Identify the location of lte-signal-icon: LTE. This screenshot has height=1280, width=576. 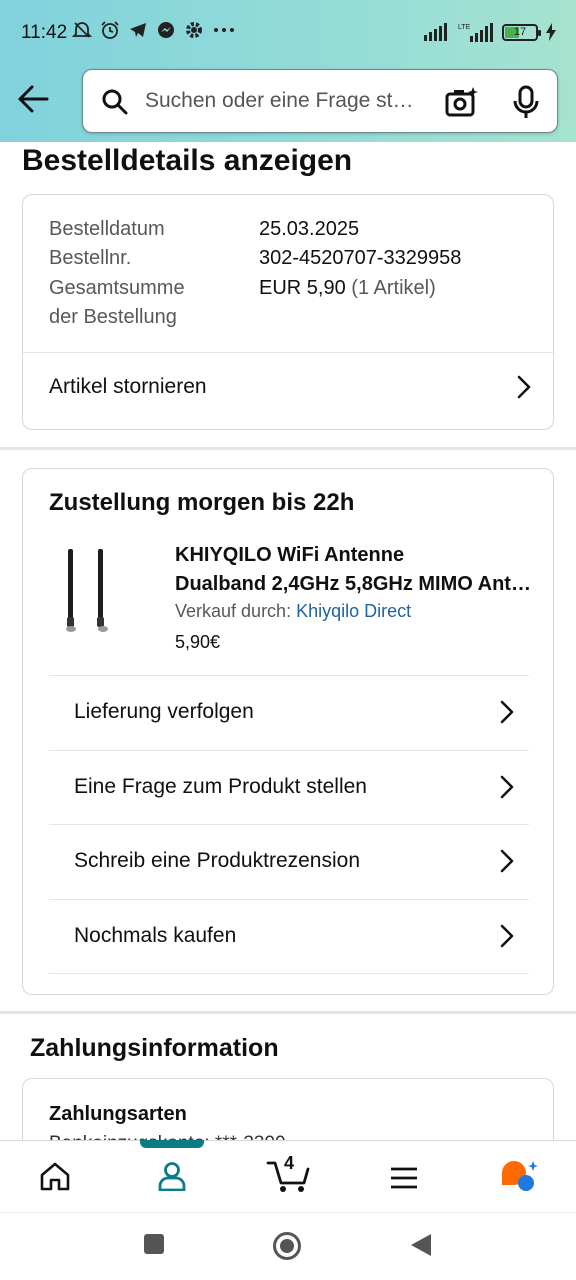
(475, 32).